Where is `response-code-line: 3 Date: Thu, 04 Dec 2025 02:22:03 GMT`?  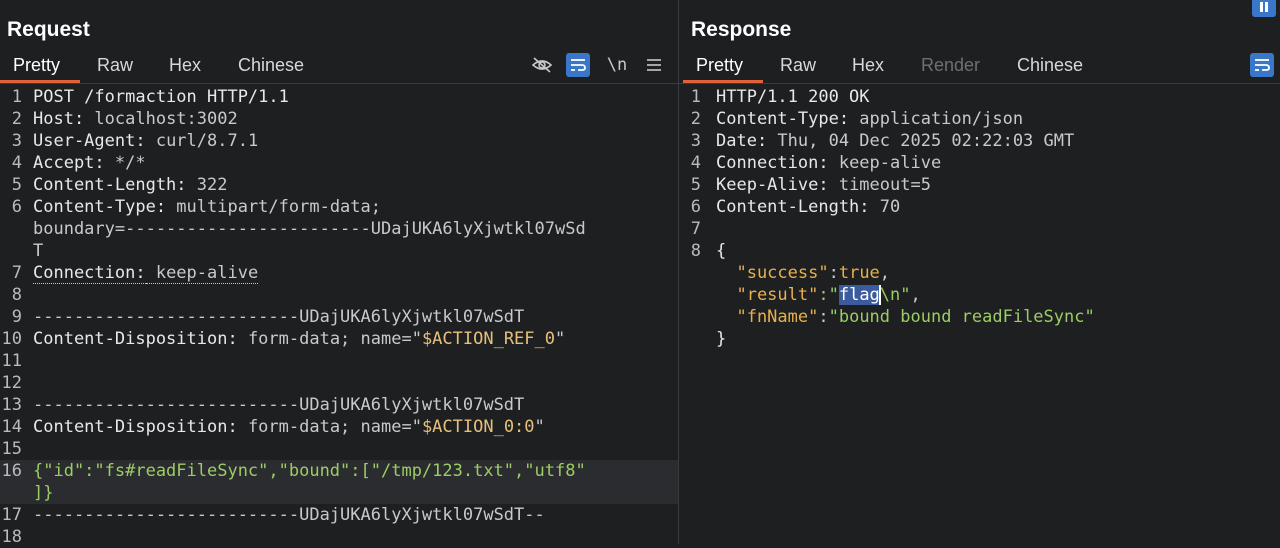 response-code-line: 3 Date: Thu, 04 Dec 2025 02:22:03 GMT is located at coordinates (979, 141).